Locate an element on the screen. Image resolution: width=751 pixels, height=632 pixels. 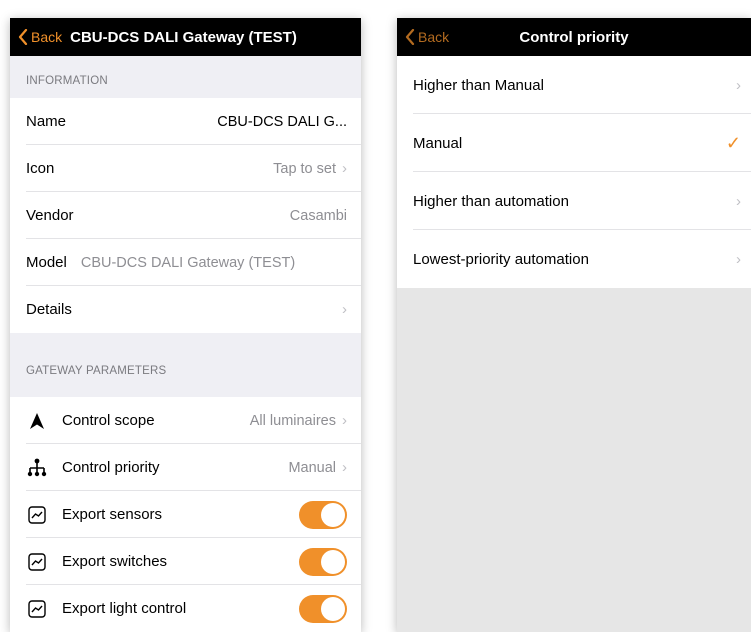
export-light-control-row: Export light control is located at coordinates (185, 608).